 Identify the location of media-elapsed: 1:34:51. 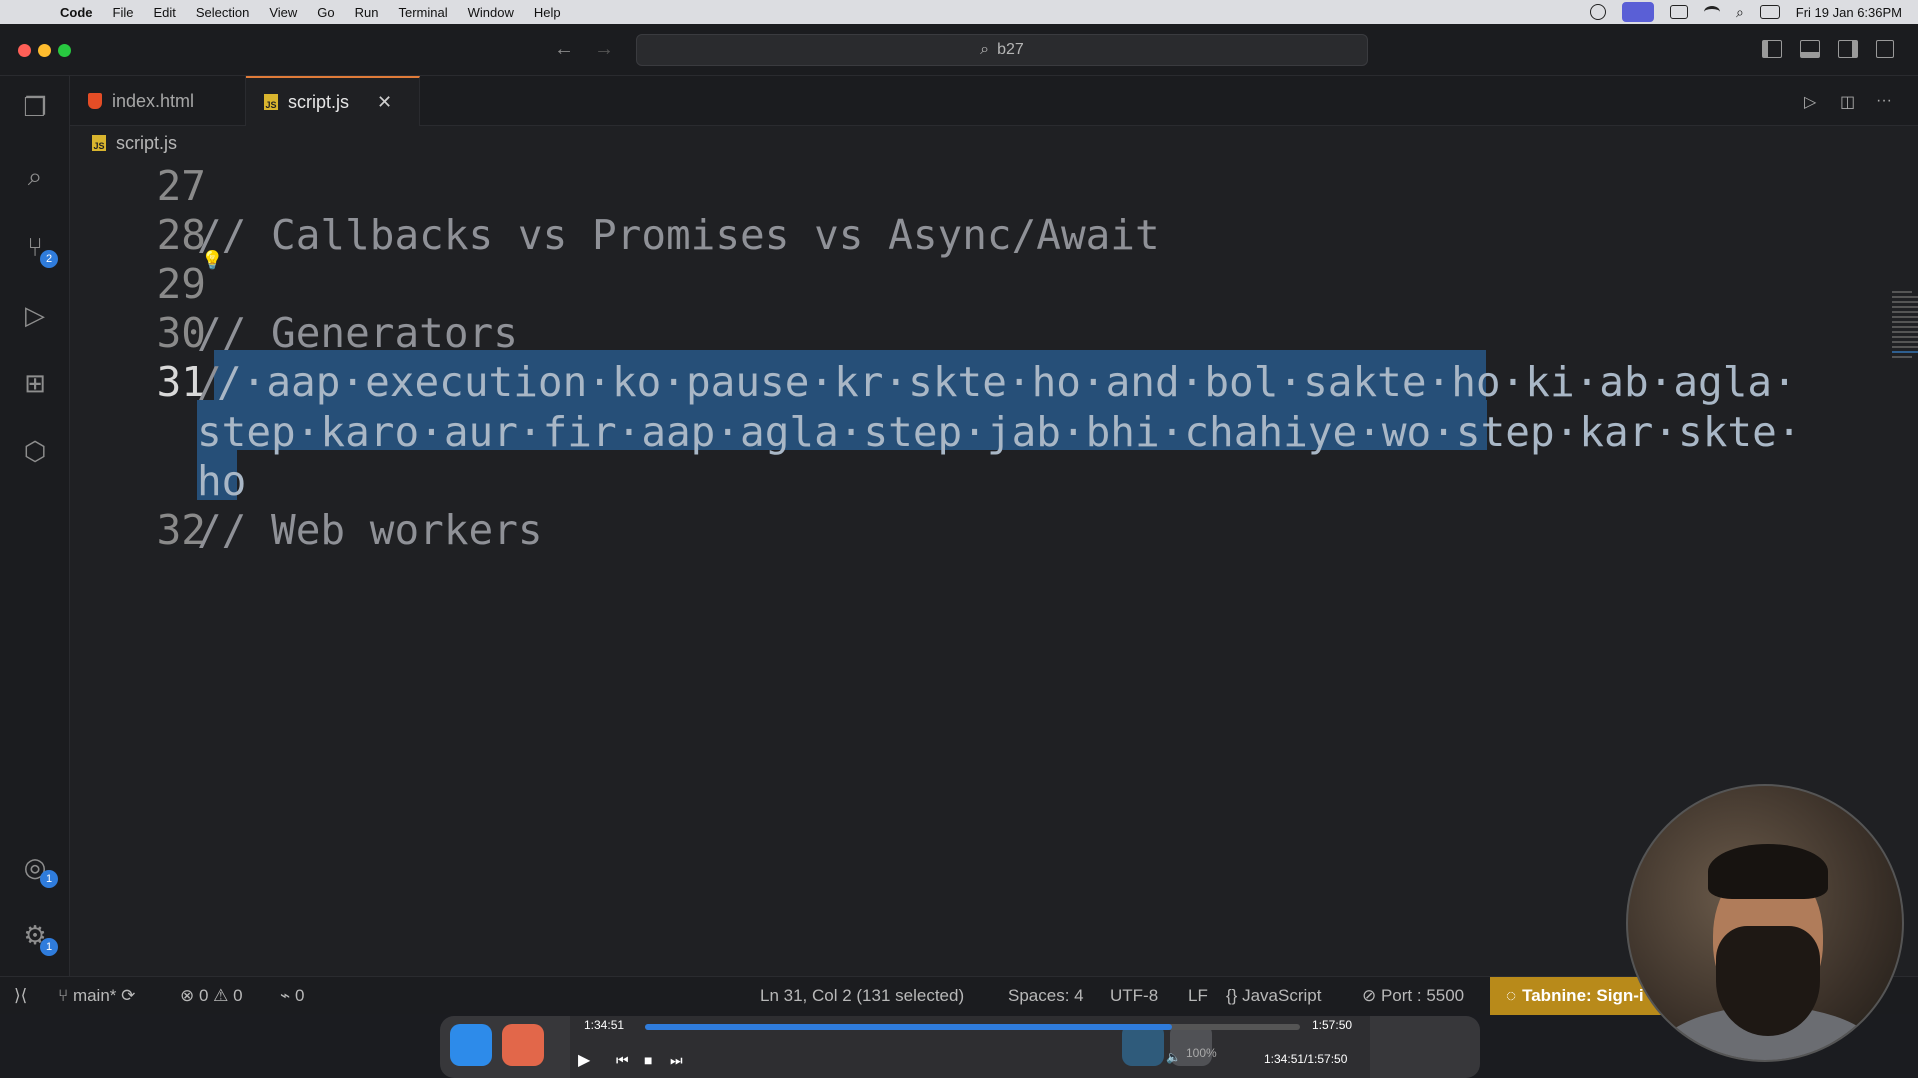
(604, 1025).